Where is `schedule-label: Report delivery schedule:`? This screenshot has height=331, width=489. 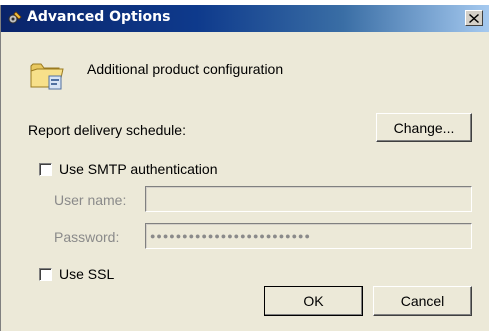 schedule-label: Report delivery schedule: is located at coordinates (107, 130).